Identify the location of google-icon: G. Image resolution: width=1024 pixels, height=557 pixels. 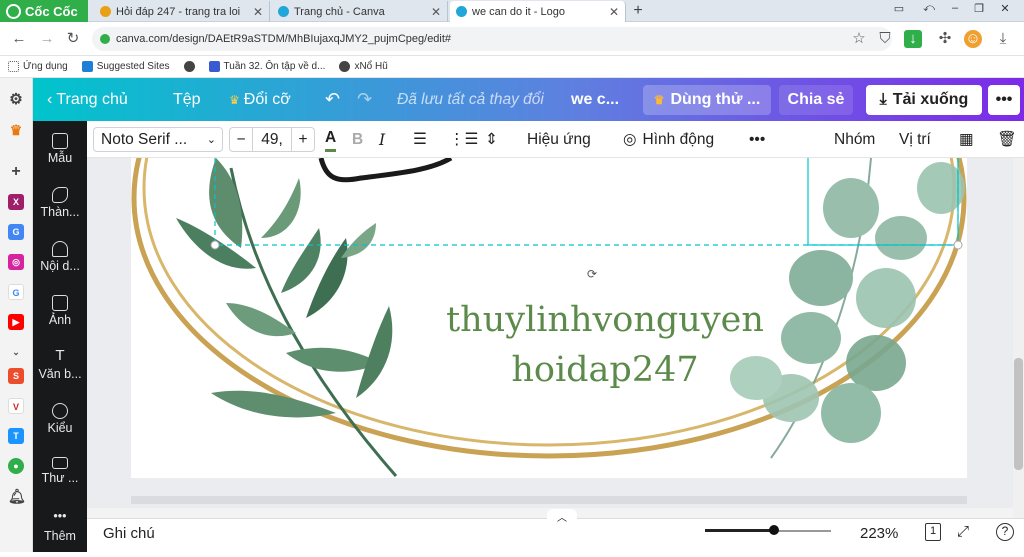
(16, 292).